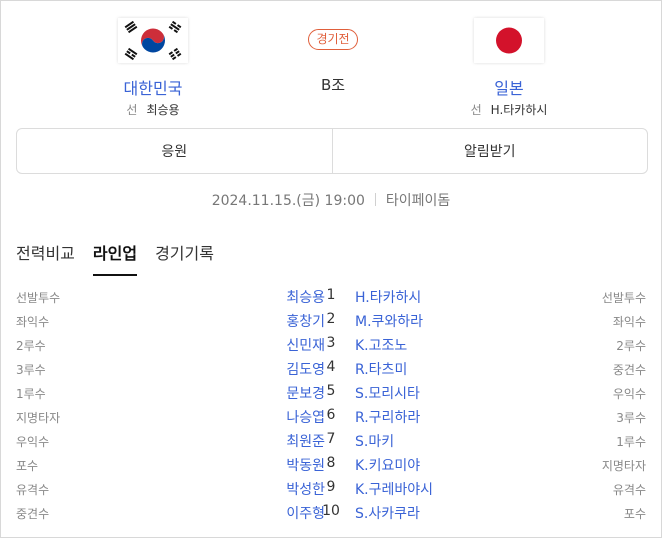  What do you see at coordinates (631, 418) in the screenshot?
I see `away-position: 3루수` at bounding box center [631, 418].